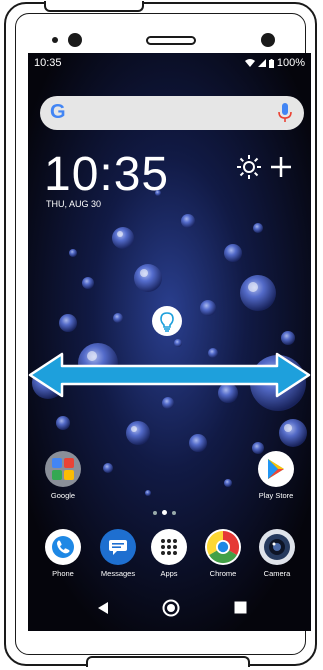 Image resolution: width=323 pixels, height=670 pixels. Describe the element at coordinates (171, 40) in the screenshot. I see `earpiece-speaker` at that location.